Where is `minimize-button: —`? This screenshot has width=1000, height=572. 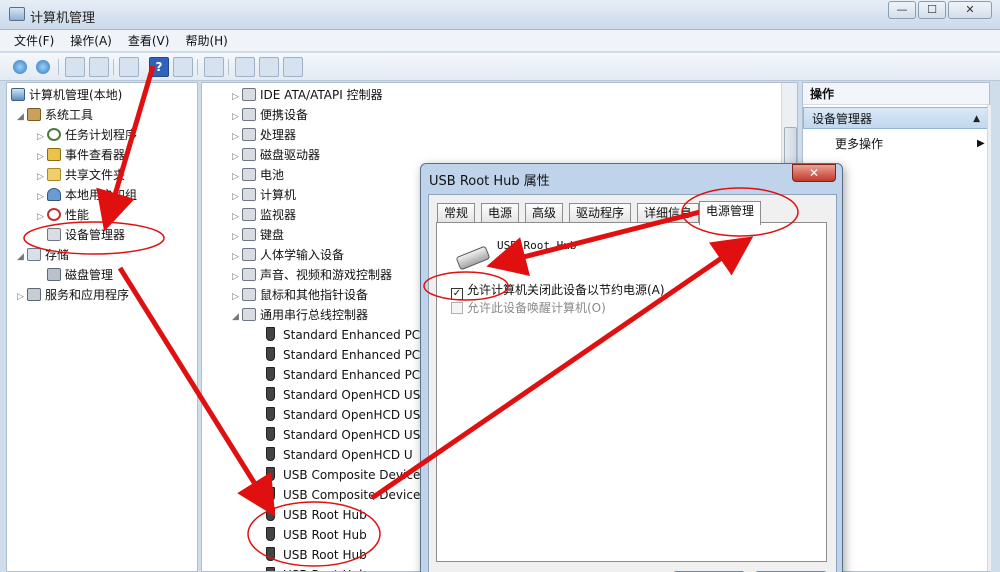 minimize-button: — is located at coordinates (902, 10).